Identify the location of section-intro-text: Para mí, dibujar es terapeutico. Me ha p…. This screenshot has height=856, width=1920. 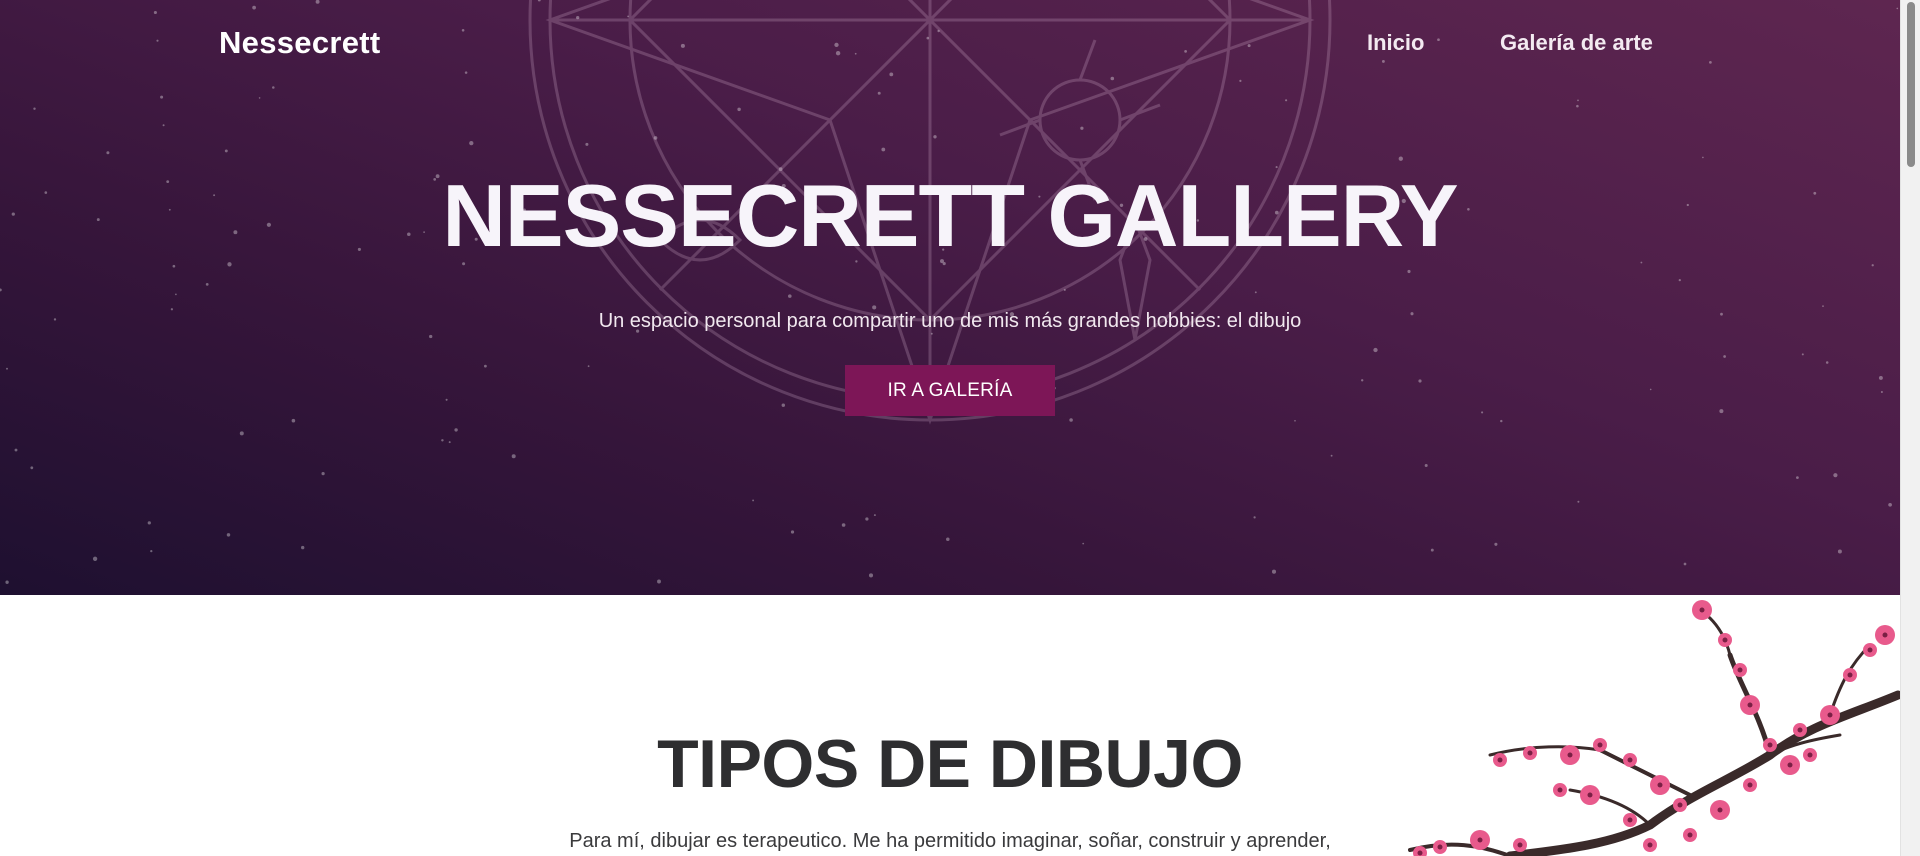
(950, 841).